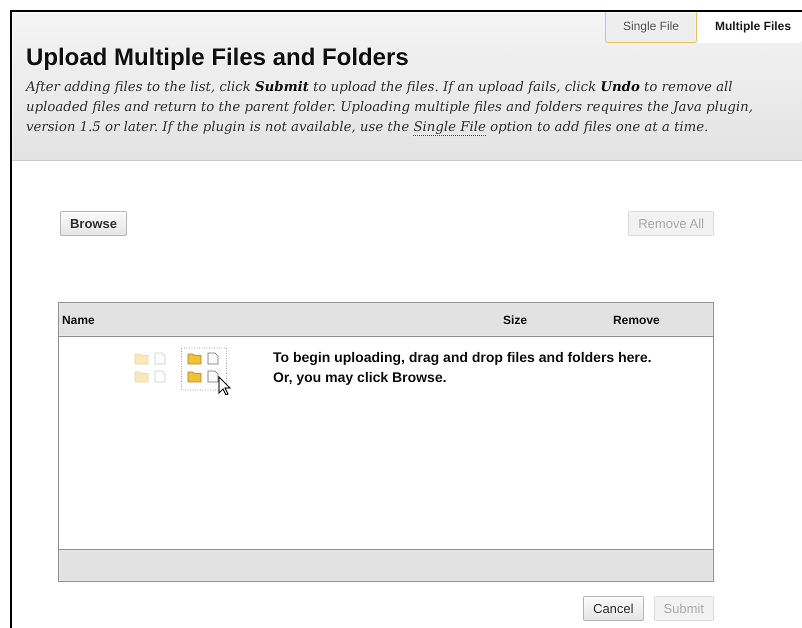 Image resolution: width=802 pixels, height=628 pixels. What do you see at coordinates (93, 223) in the screenshot?
I see `browse-button: Browse` at bounding box center [93, 223].